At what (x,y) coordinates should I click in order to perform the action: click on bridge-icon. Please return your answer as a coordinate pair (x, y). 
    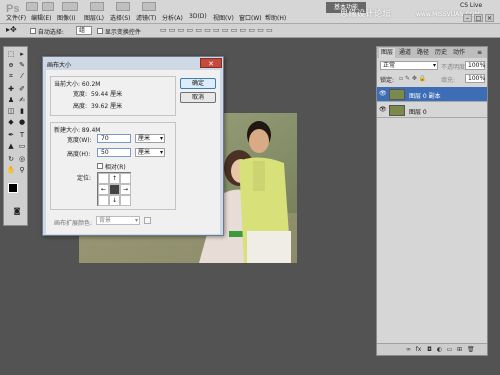
    Looking at the image, I should click on (32, 6).